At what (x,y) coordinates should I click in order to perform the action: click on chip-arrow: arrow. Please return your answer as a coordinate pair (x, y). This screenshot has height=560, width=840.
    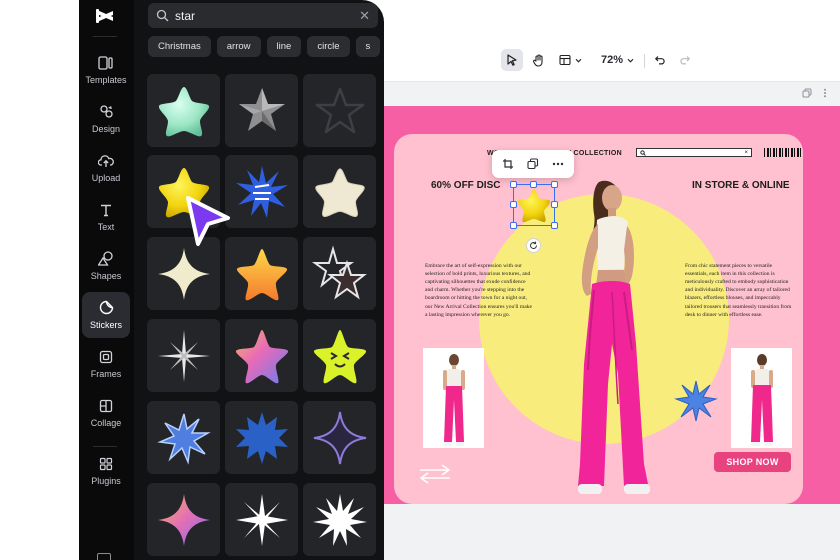
    Looking at the image, I should click on (238, 46).